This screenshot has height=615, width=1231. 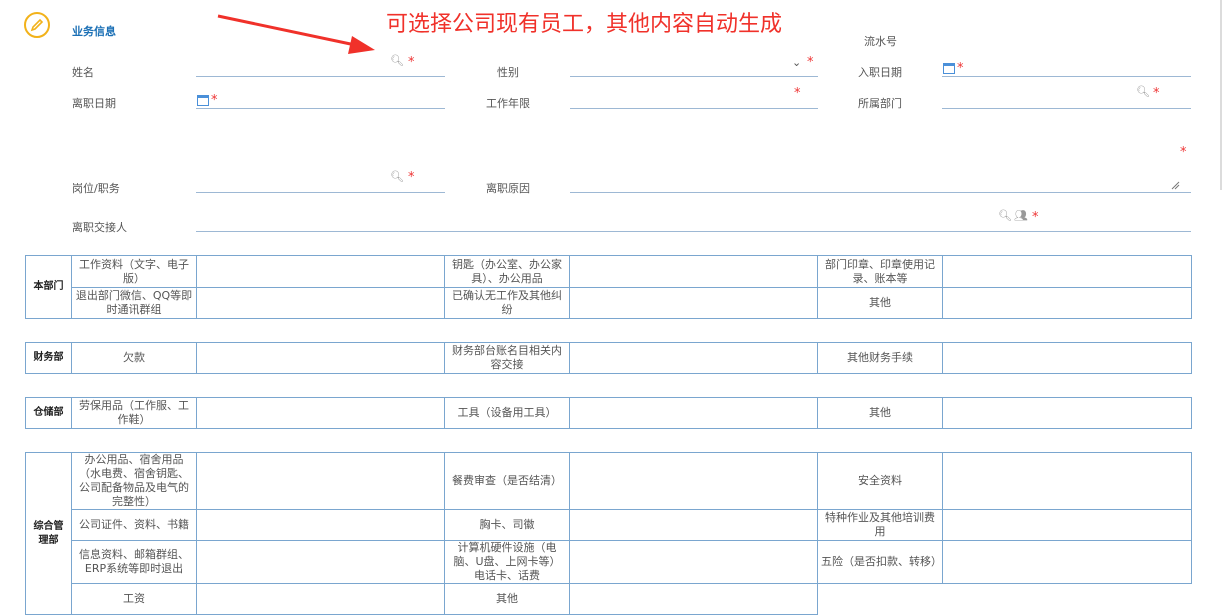 What do you see at coordinates (880, 562) in the screenshot?
I see `item-label: 五险（是否扣款、转移）` at bounding box center [880, 562].